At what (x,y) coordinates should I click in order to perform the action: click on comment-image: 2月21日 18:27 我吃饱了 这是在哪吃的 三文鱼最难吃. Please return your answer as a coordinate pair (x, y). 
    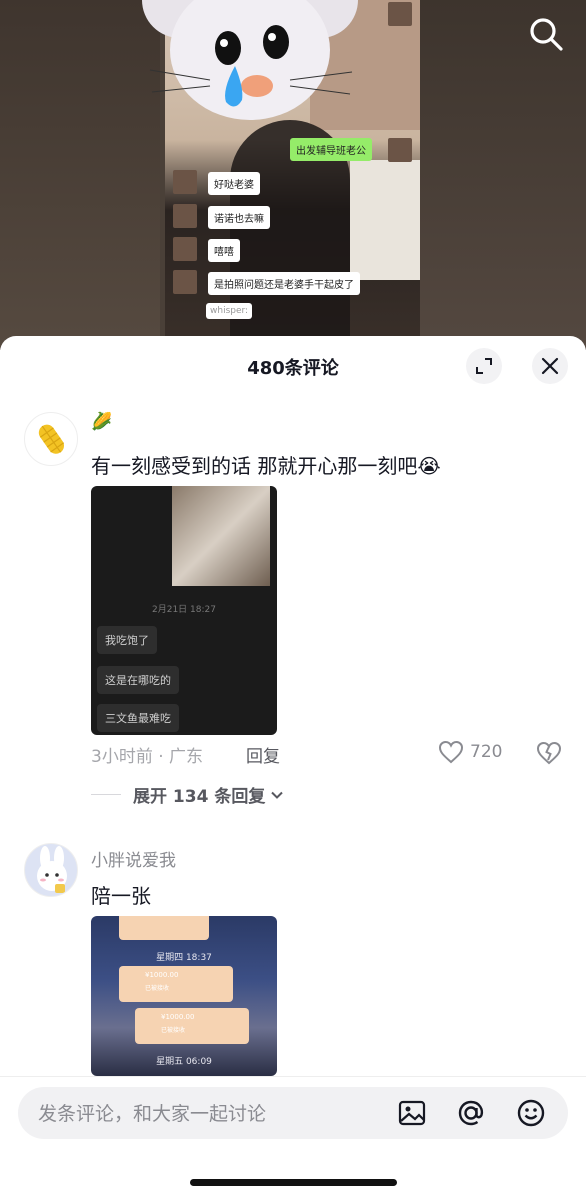
    Looking at the image, I should click on (184, 610).